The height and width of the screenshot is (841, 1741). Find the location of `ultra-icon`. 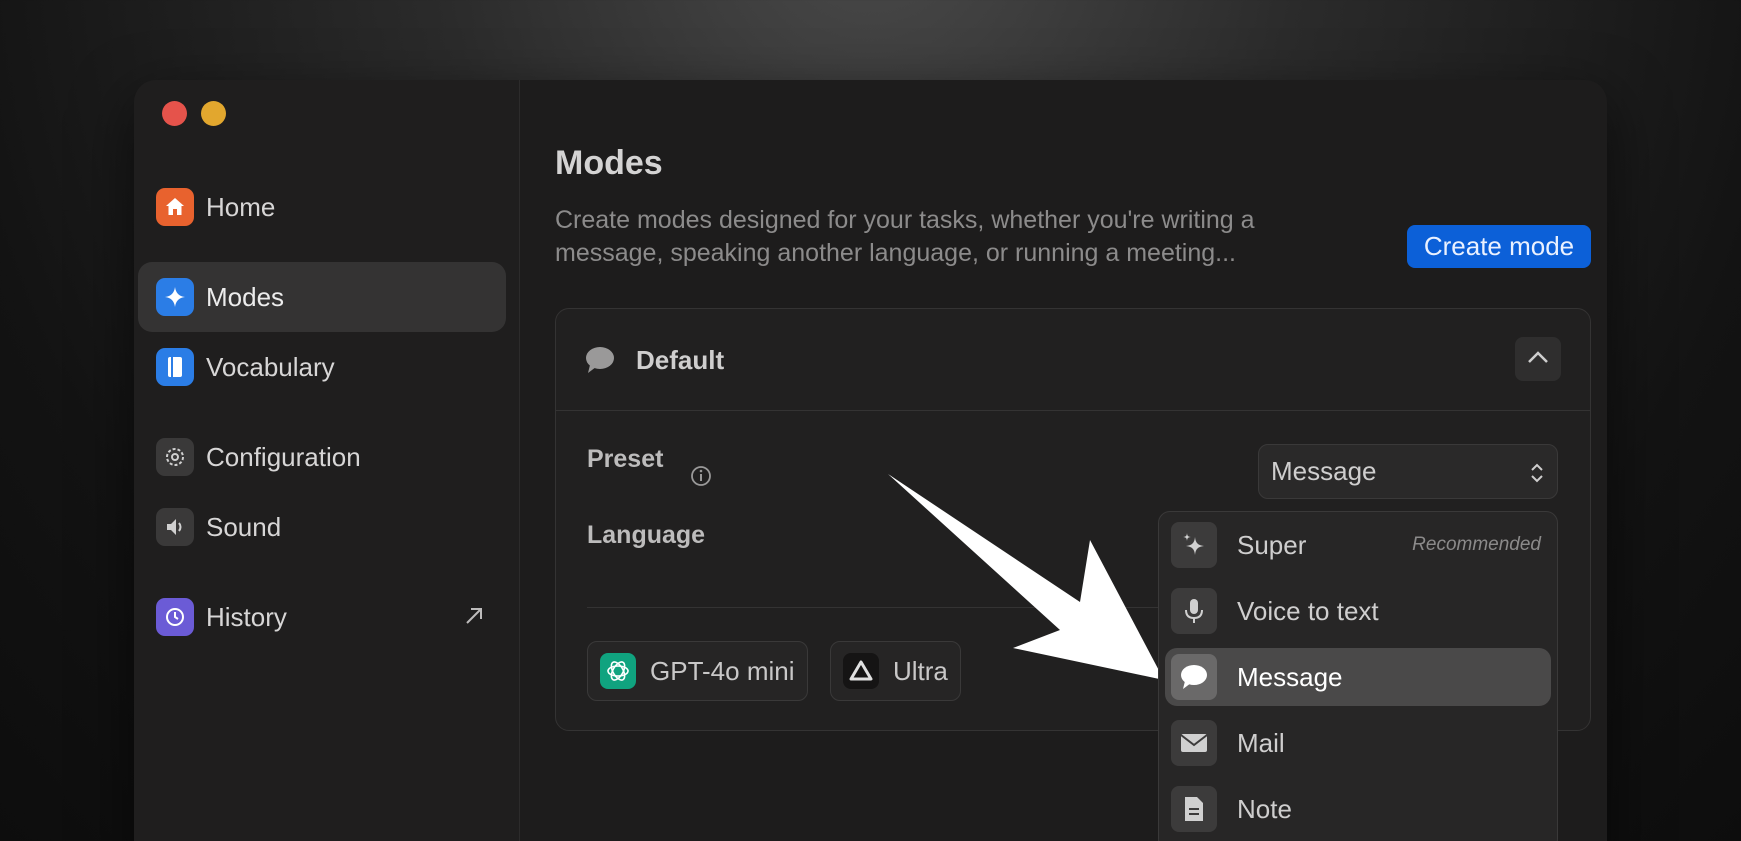

ultra-icon is located at coordinates (861, 671).